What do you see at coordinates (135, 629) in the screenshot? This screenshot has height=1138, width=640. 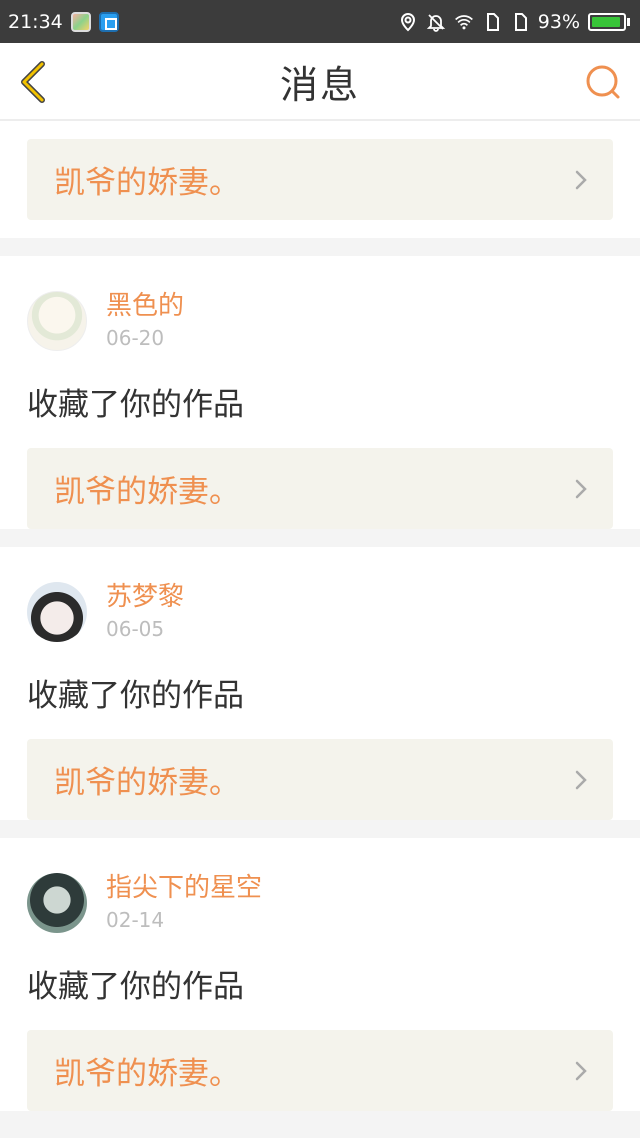 I see `message-date: 06-05` at bounding box center [135, 629].